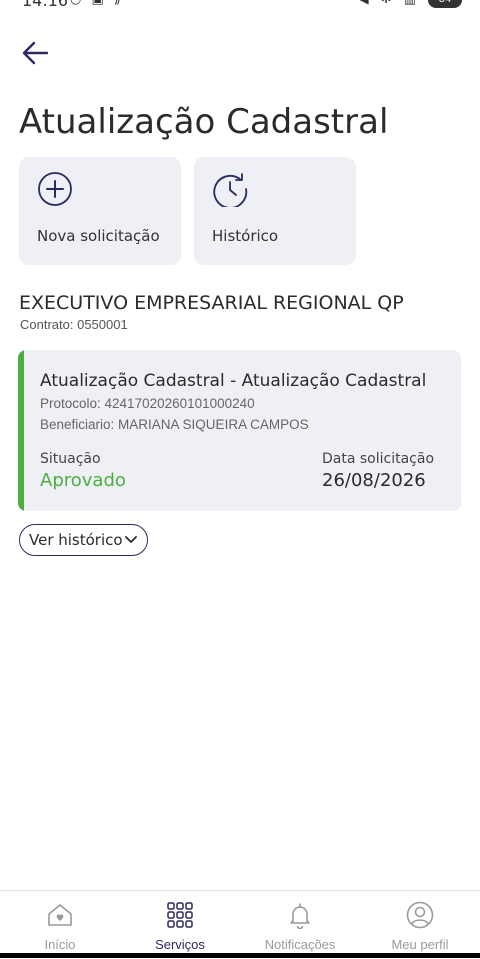  Describe the element at coordinates (240, 955) in the screenshot. I see `system-nav-edge` at that location.